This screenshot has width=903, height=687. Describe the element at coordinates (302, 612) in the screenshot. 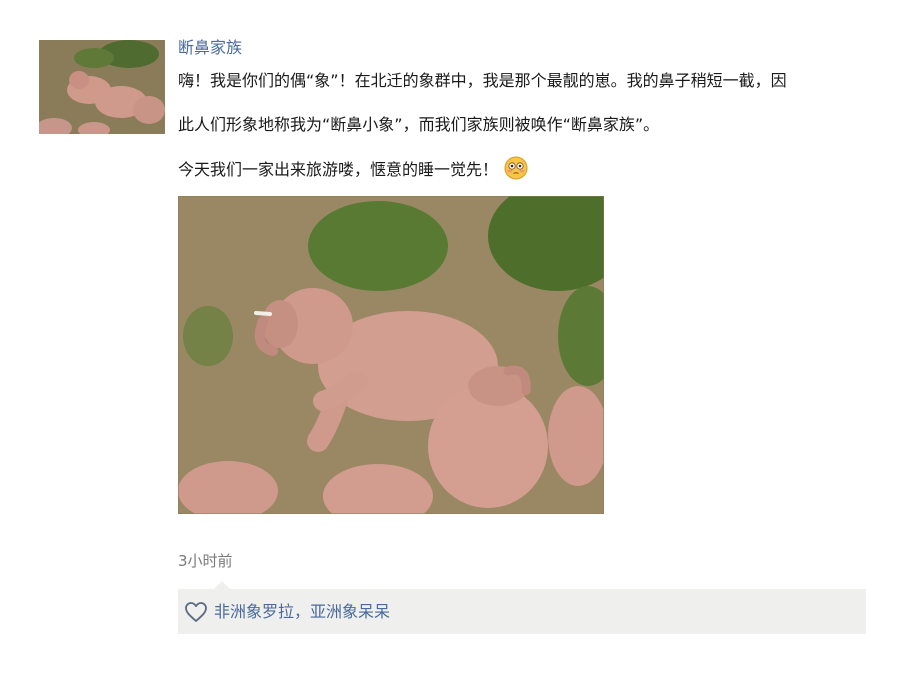

I see `likes-names: 非洲象罗拉，亚洲象呆呆` at that location.